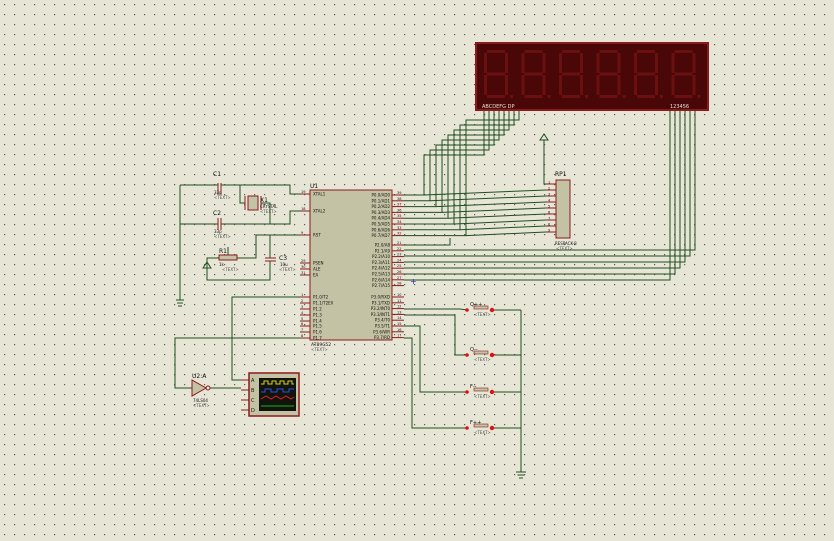 The width and height of the screenshot is (834, 541). Describe the element at coordinates (399, 216) in the screenshot. I see `pin-number: 35` at that location.